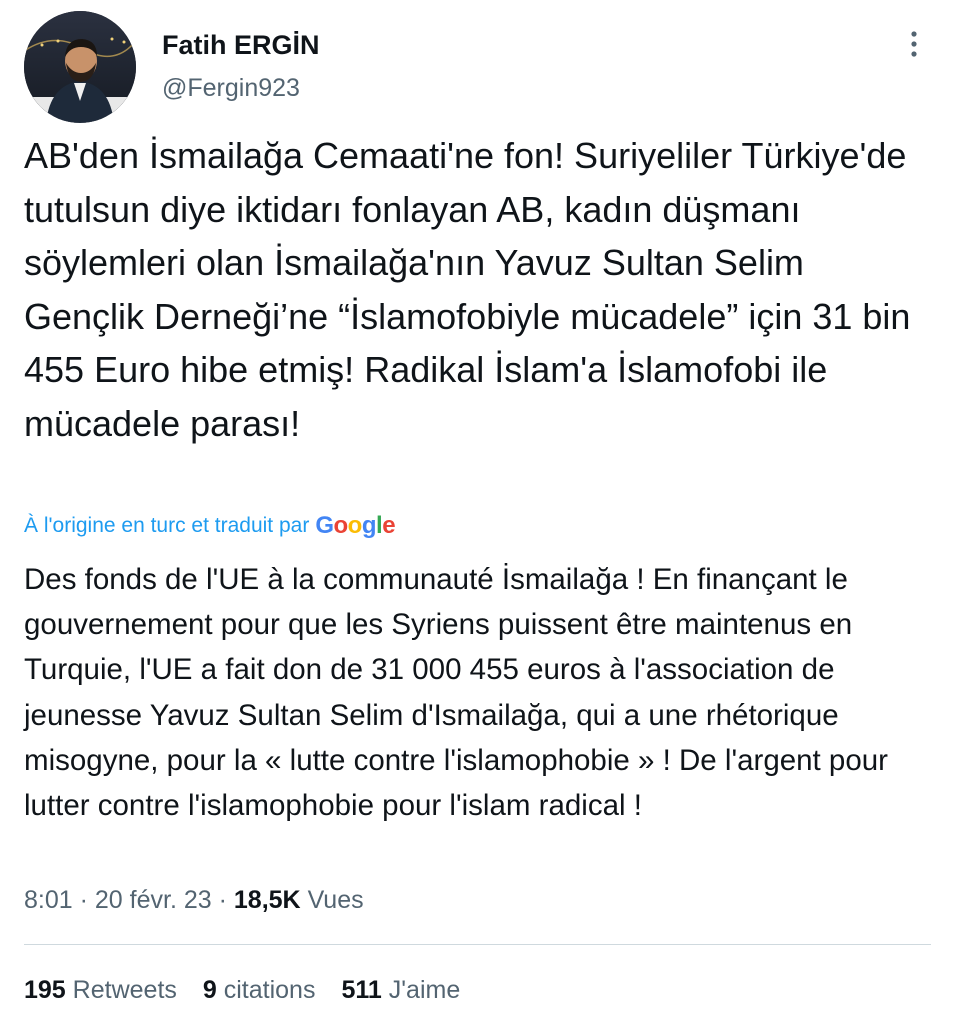  Describe the element at coordinates (361, 990) in the screenshot. I see `likes-count: 511` at that location.